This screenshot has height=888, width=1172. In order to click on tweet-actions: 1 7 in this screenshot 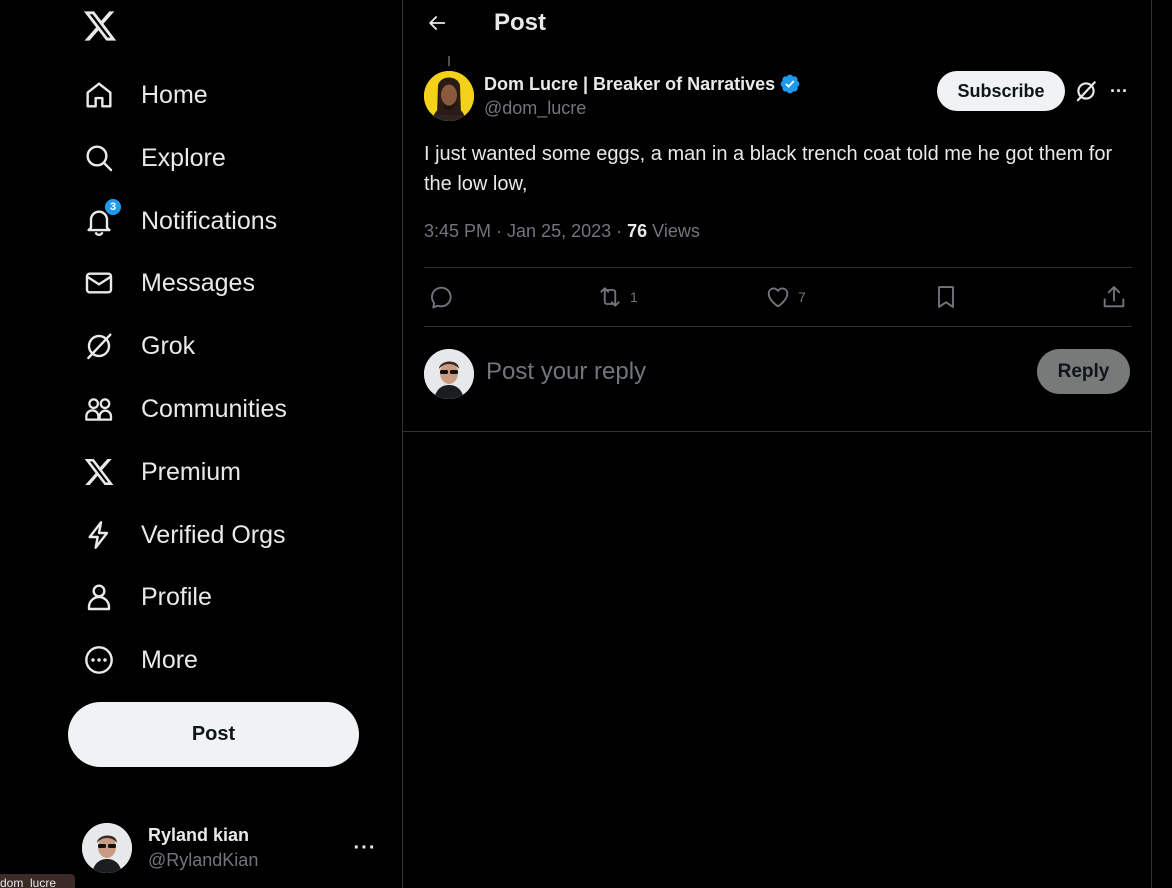, I will do `click(778, 297)`.